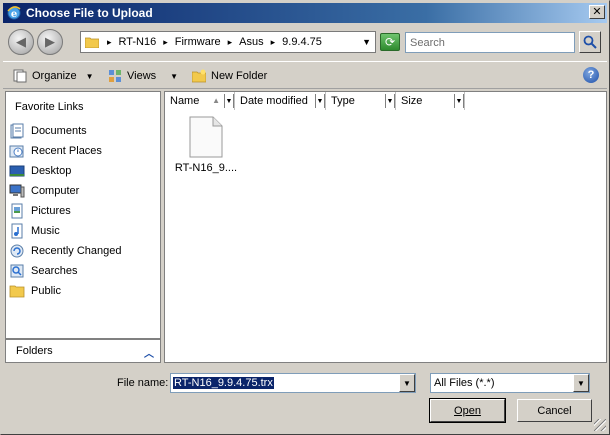 This screenshot has width=610, height=435. I want to click on help-icon: ?, so click(591, 75).